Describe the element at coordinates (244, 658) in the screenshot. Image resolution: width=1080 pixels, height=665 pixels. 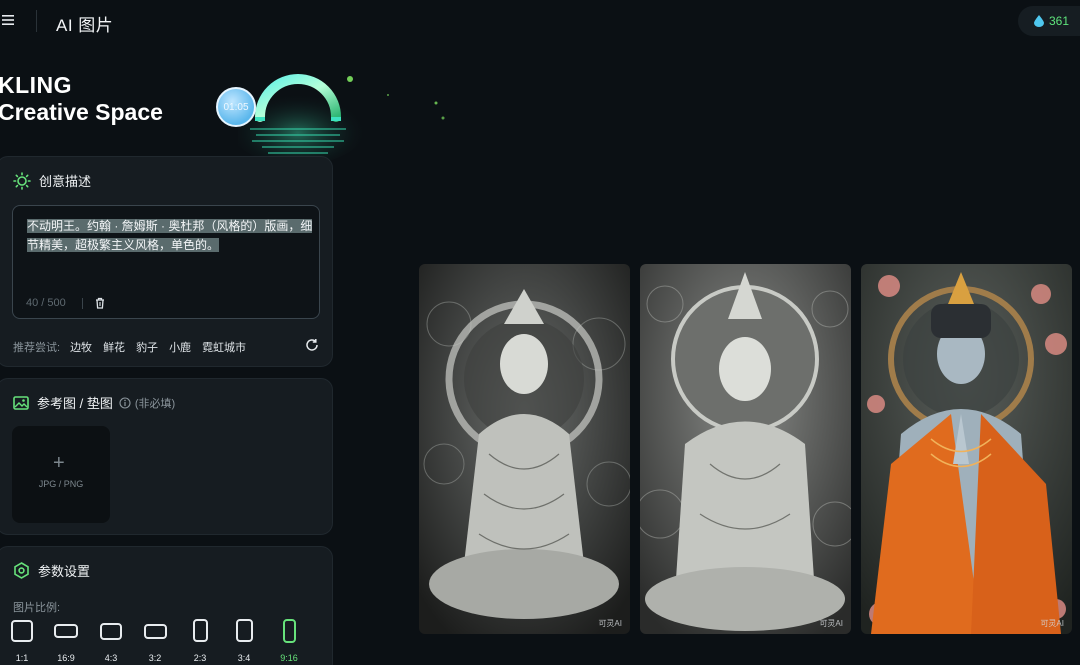
I see `ratio-option-label: 3:4` at that location.